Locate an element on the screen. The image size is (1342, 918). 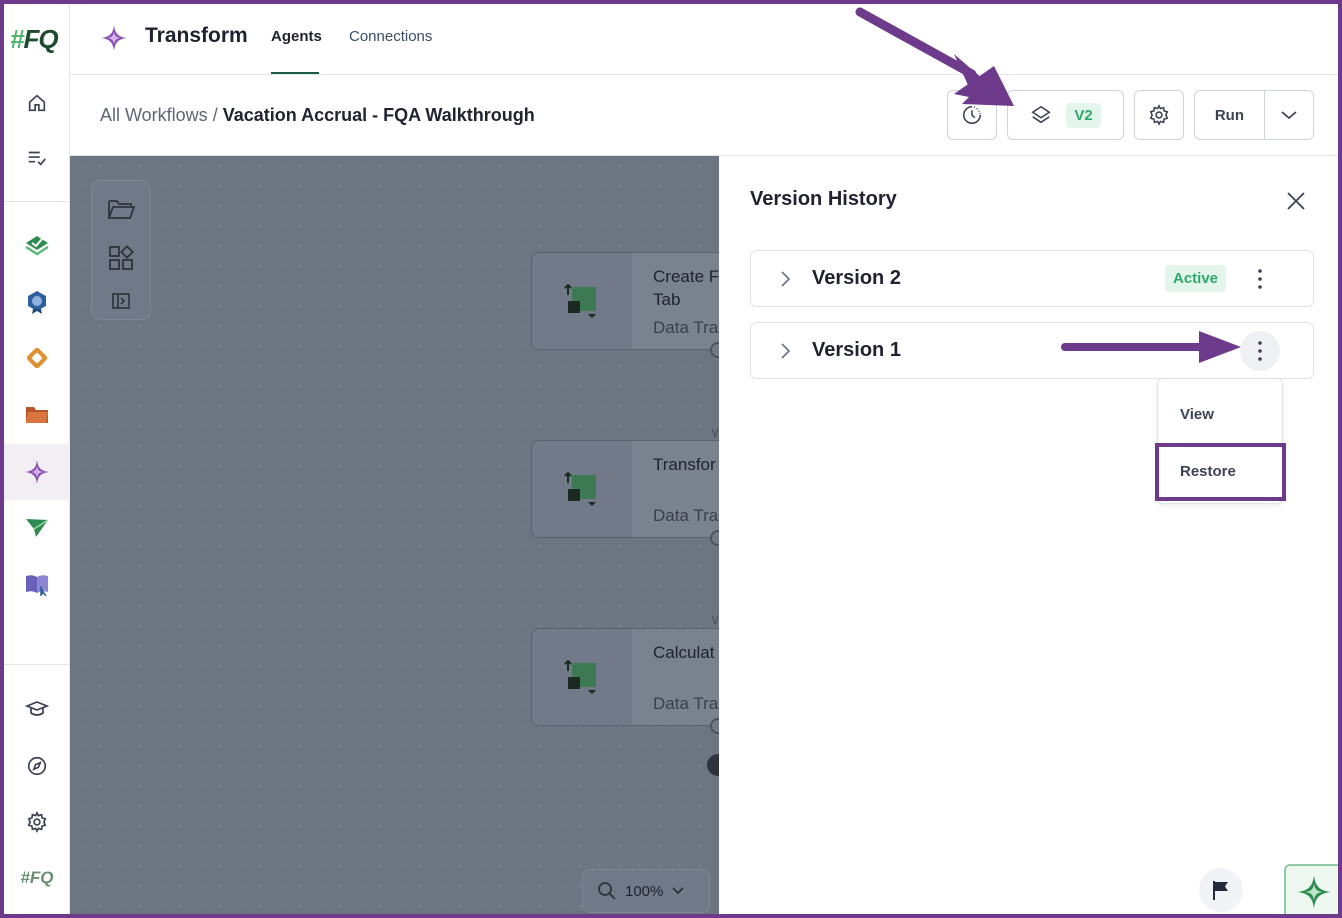
breadcrumb-all-workflows: All Workflows is located at coordinates (154, 115).